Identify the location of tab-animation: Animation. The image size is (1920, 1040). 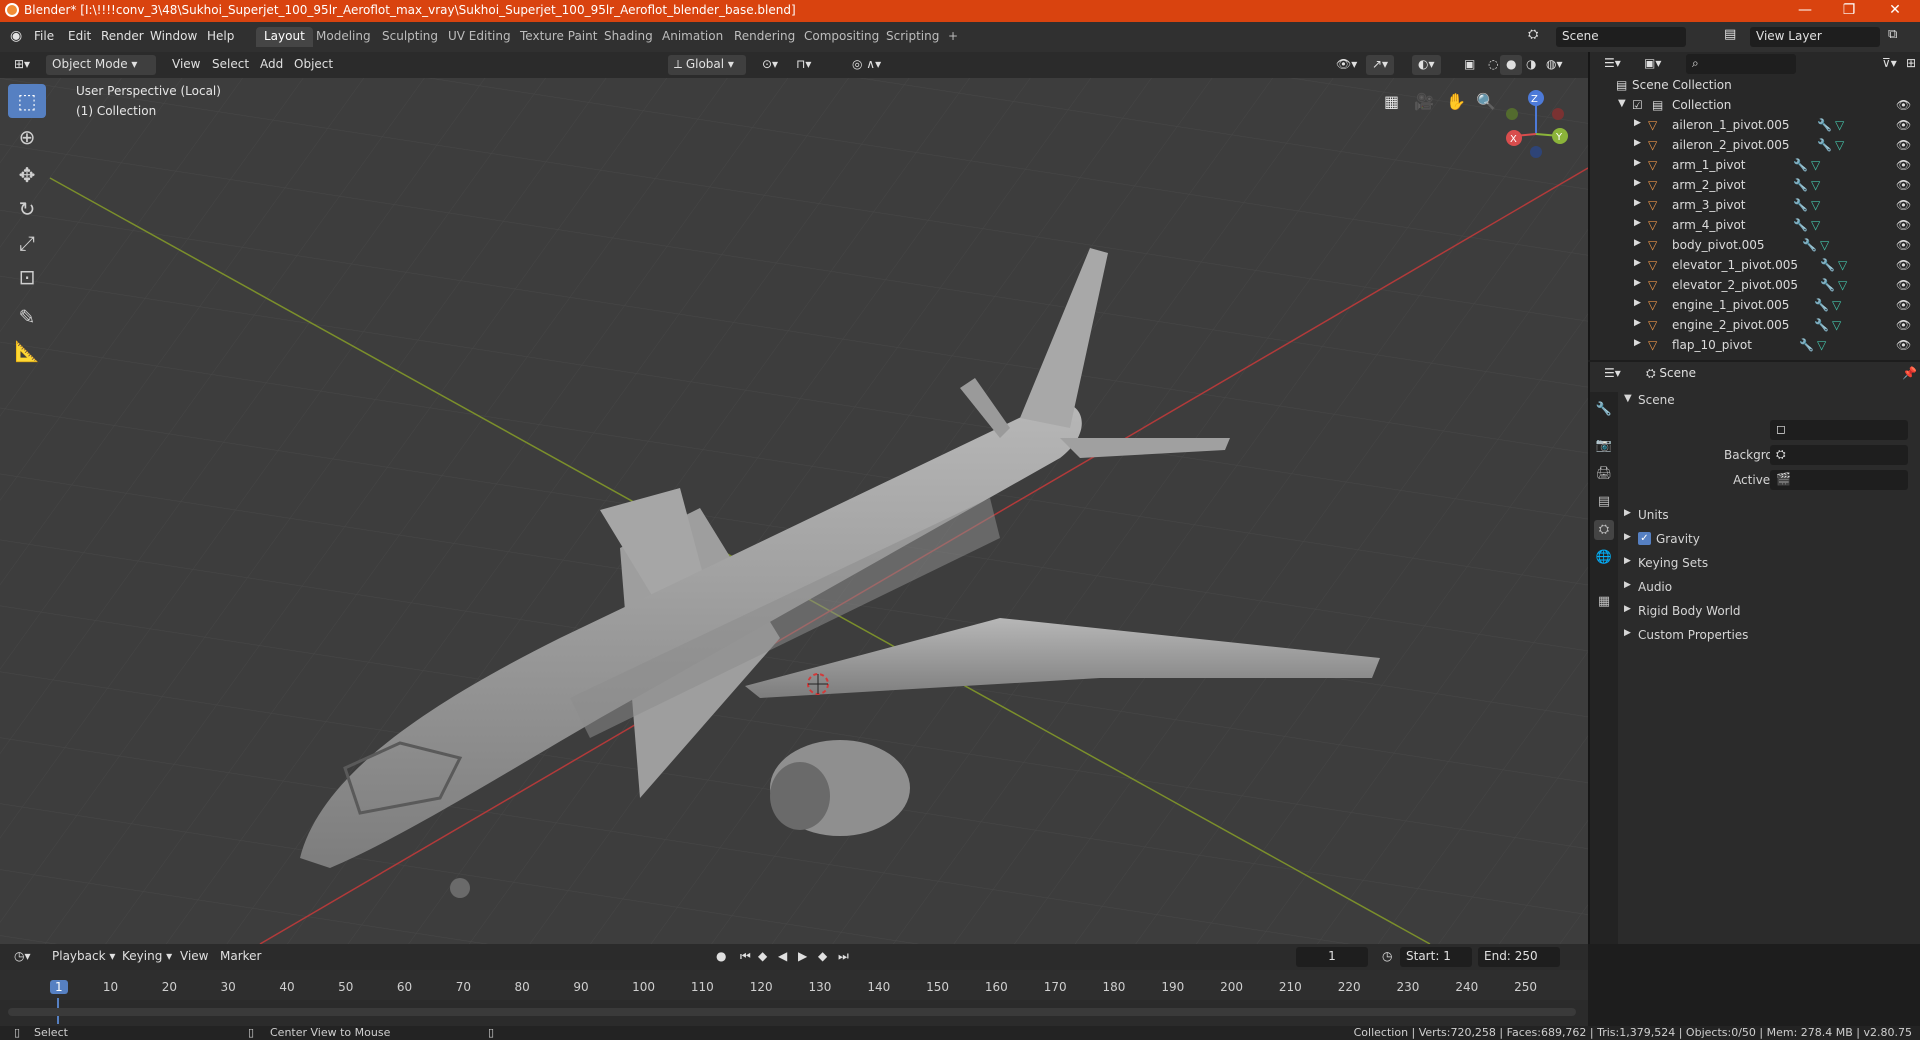
(692, 37).